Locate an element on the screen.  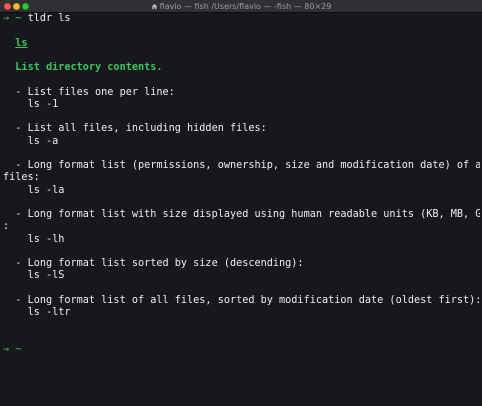
example-command: ls -la is located at coordinates (46, 190).